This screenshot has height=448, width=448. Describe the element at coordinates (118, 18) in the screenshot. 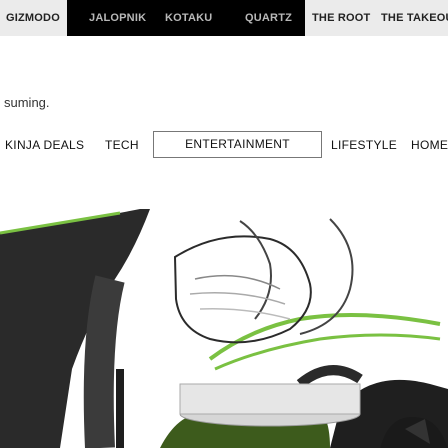

I see `network-tab-label: JALOPNIK` at that location.